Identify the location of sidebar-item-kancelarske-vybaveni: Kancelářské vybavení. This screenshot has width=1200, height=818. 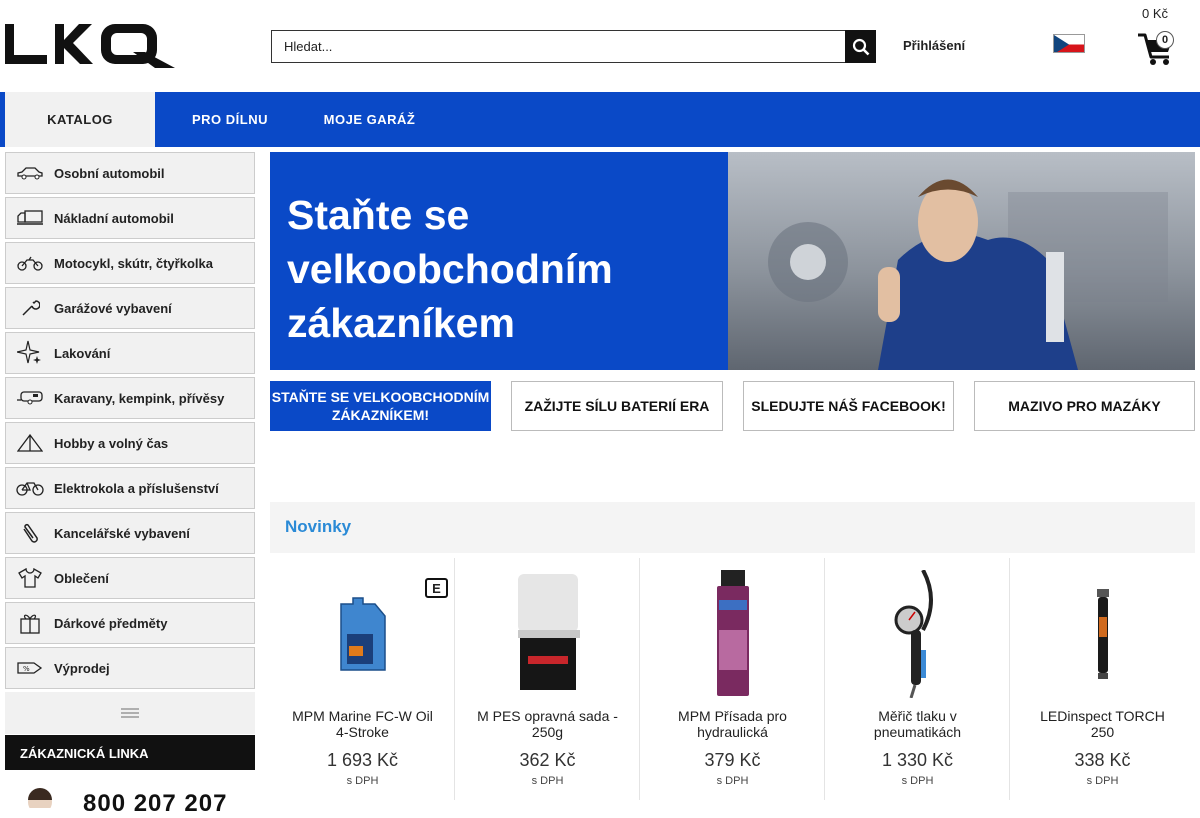
(130, 533).